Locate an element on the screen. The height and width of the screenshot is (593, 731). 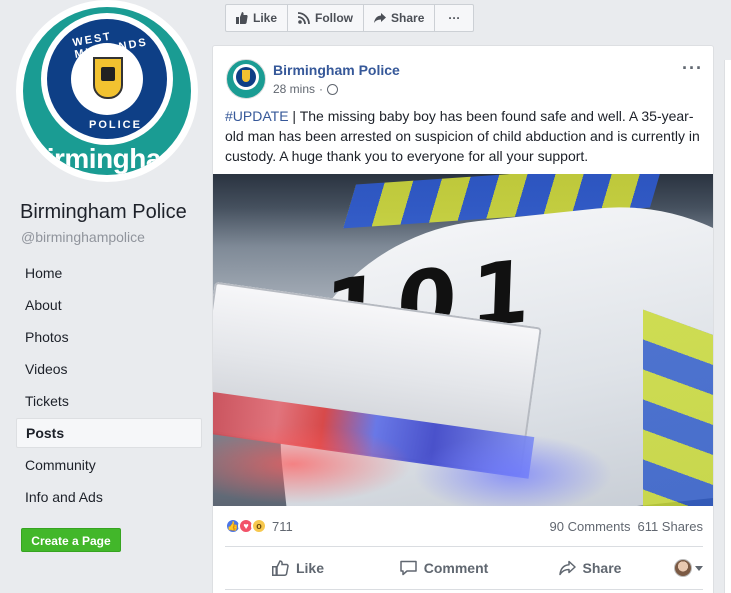
page-follow-label: Follow is located at coordinates (334, 18).